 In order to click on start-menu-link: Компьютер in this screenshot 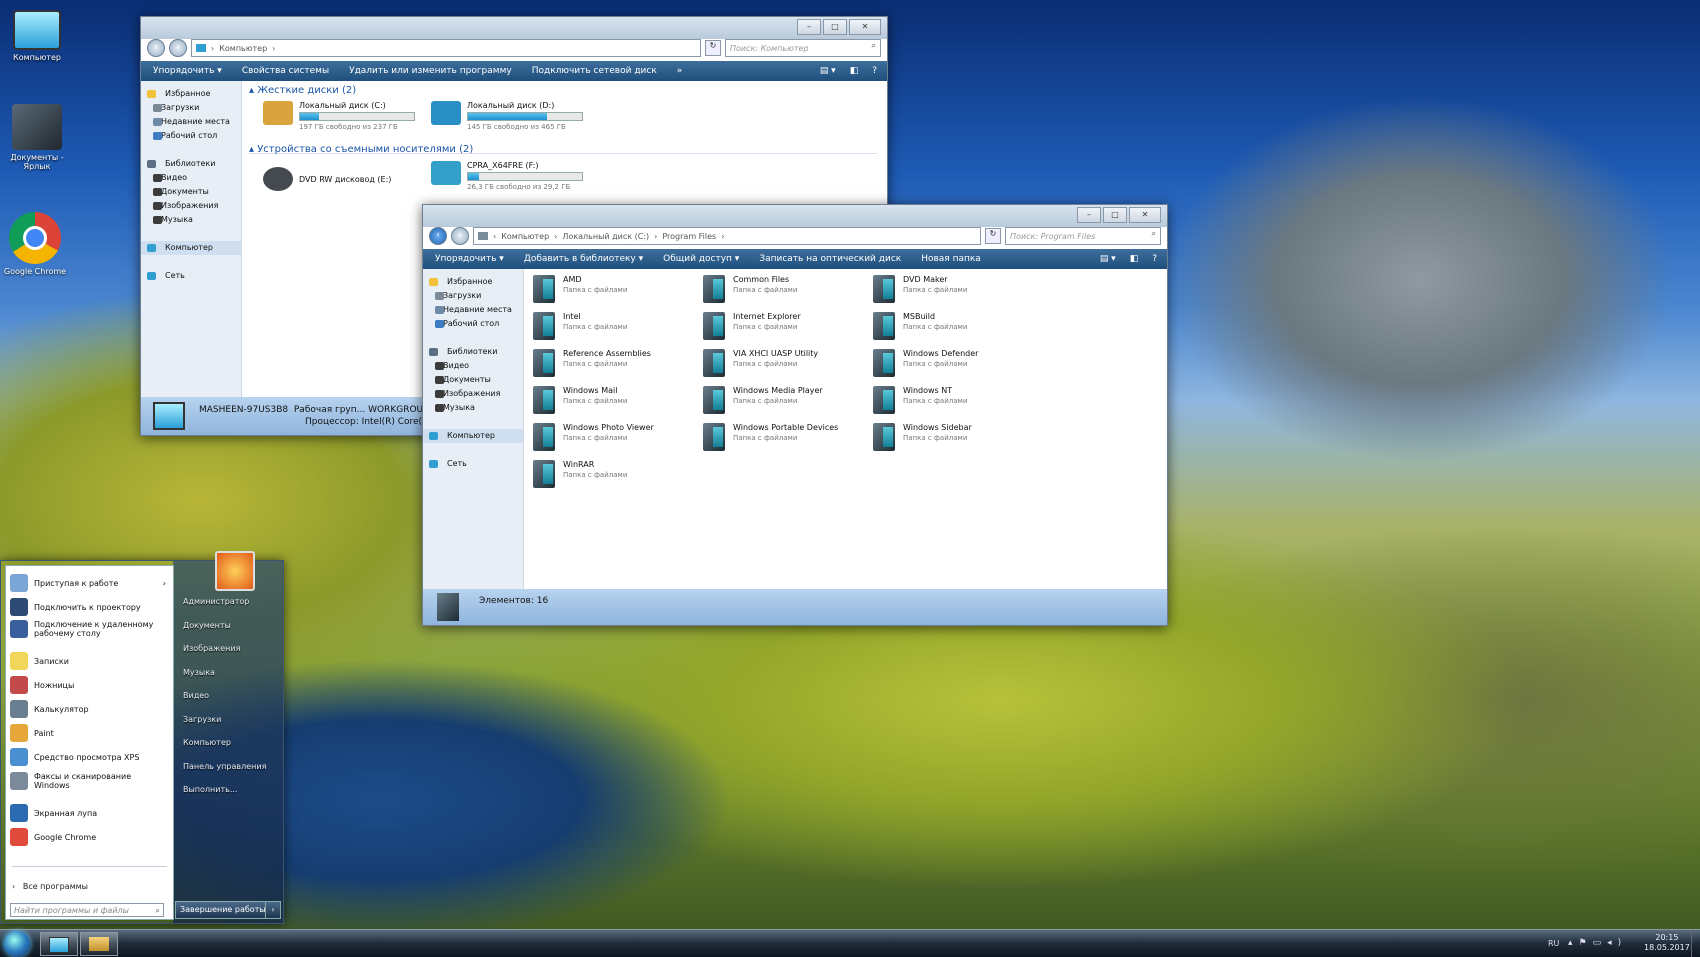, I will do `click(207, 742)`.